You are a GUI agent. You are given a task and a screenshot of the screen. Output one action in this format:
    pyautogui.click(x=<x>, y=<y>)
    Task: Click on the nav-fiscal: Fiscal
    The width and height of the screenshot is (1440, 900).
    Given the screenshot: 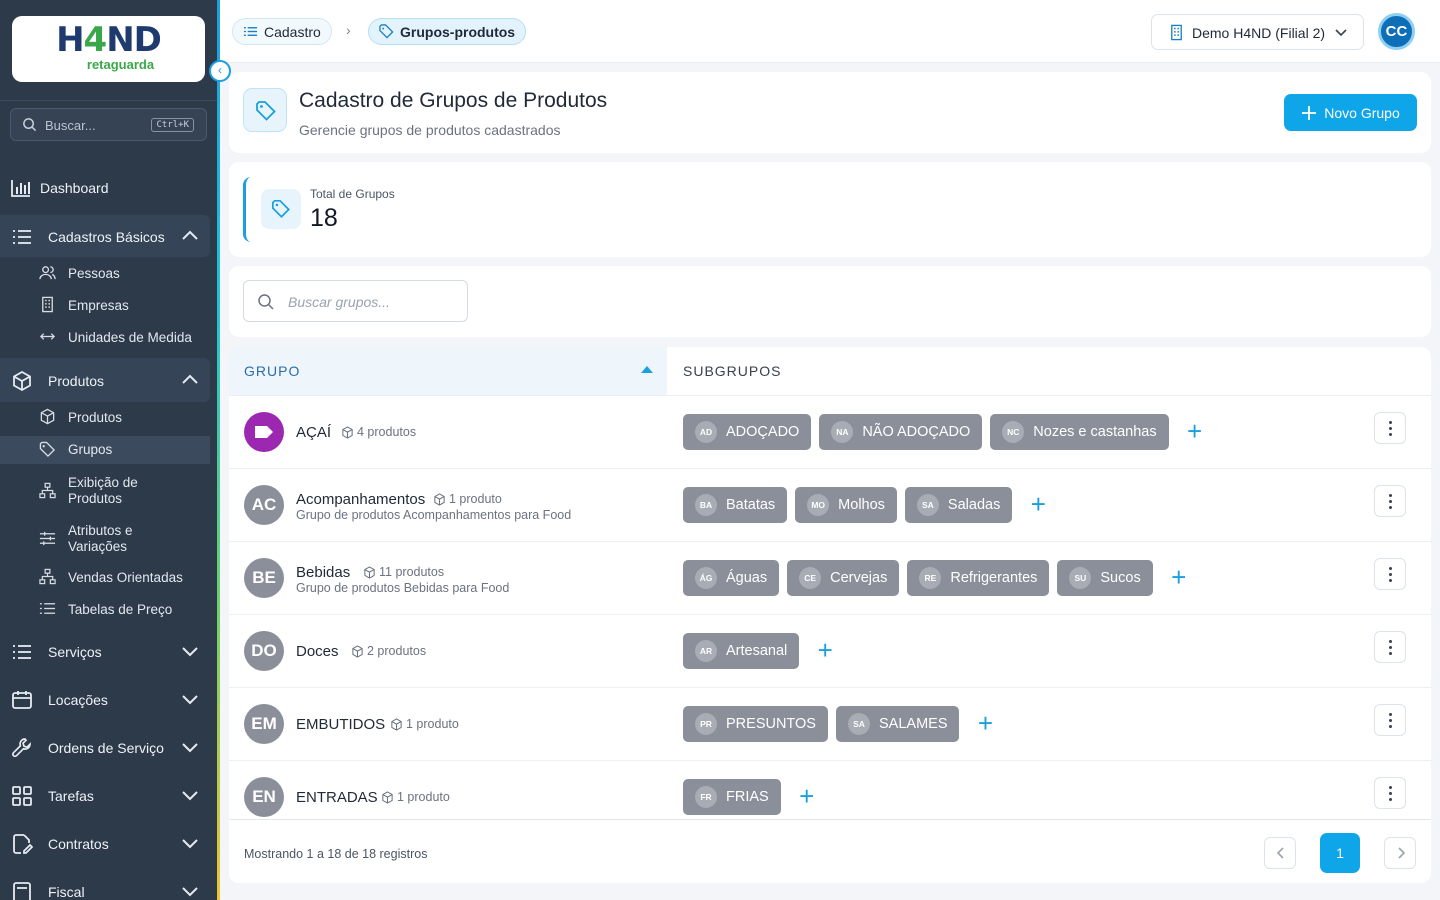 What is the action you would take?
    pyautogui.click(x=105, y=890)
    